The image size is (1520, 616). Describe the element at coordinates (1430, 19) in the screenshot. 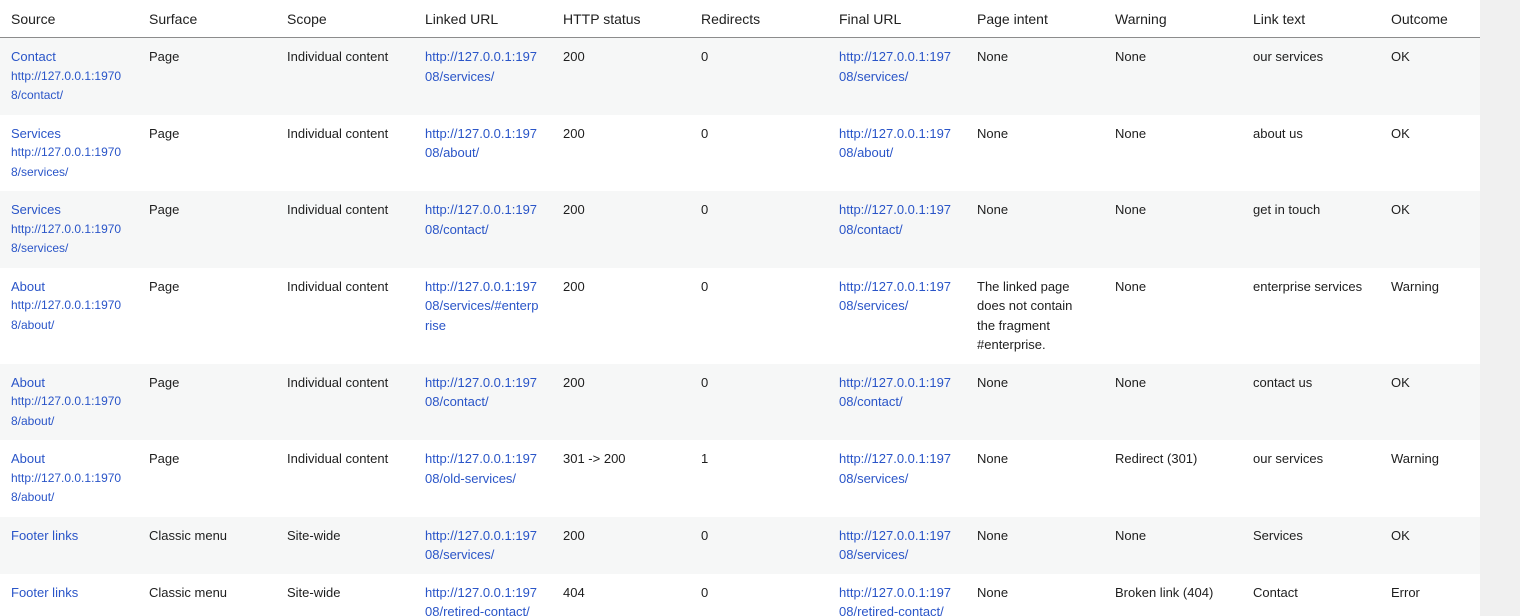

I see `column-header-outcome: Outcome` at that location.